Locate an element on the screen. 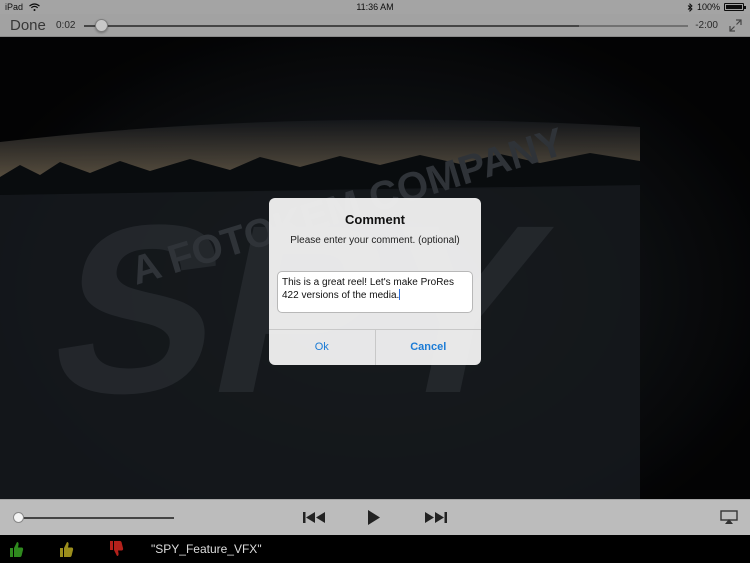 The image size is (750, 563). thumbs-down-red-icon is located at coordinates (116, 549).